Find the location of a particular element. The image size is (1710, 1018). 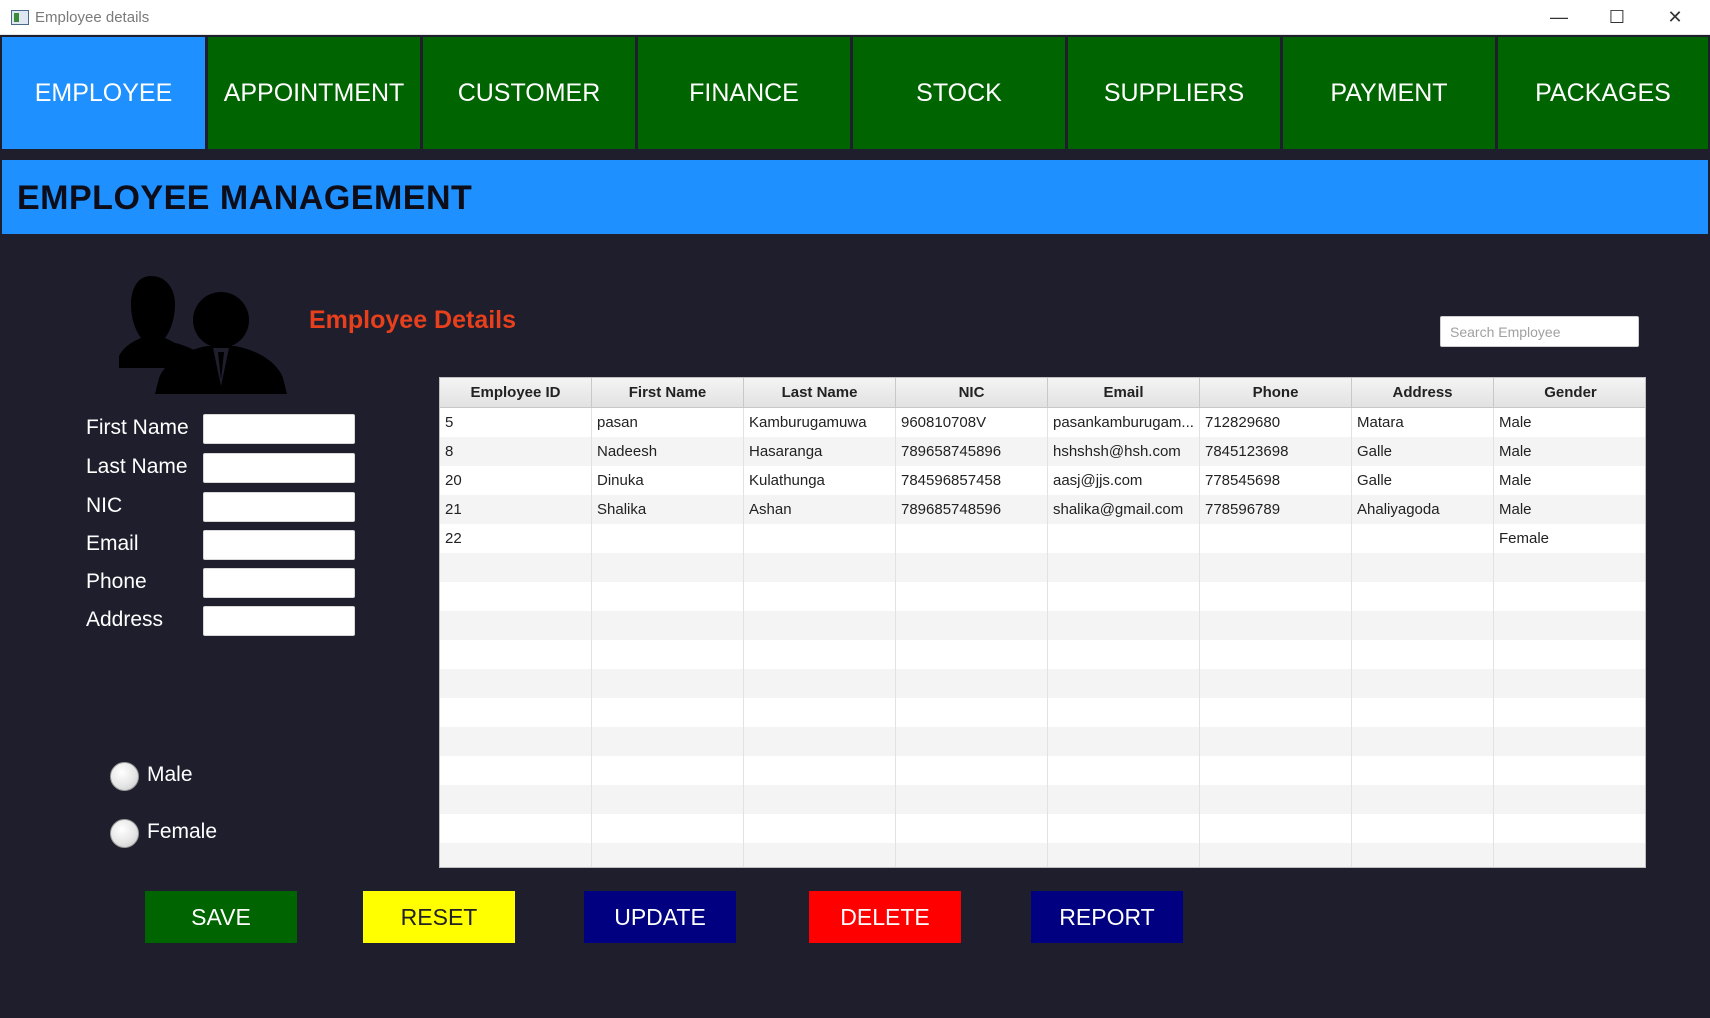

nav-employee: EMPLOYEE is located at coordinates (103, 93).